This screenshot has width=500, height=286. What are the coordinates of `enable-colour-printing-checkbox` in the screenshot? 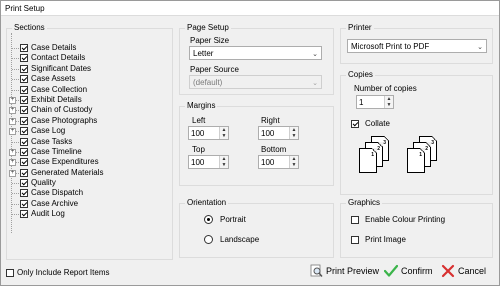 It's located at (355, 220).